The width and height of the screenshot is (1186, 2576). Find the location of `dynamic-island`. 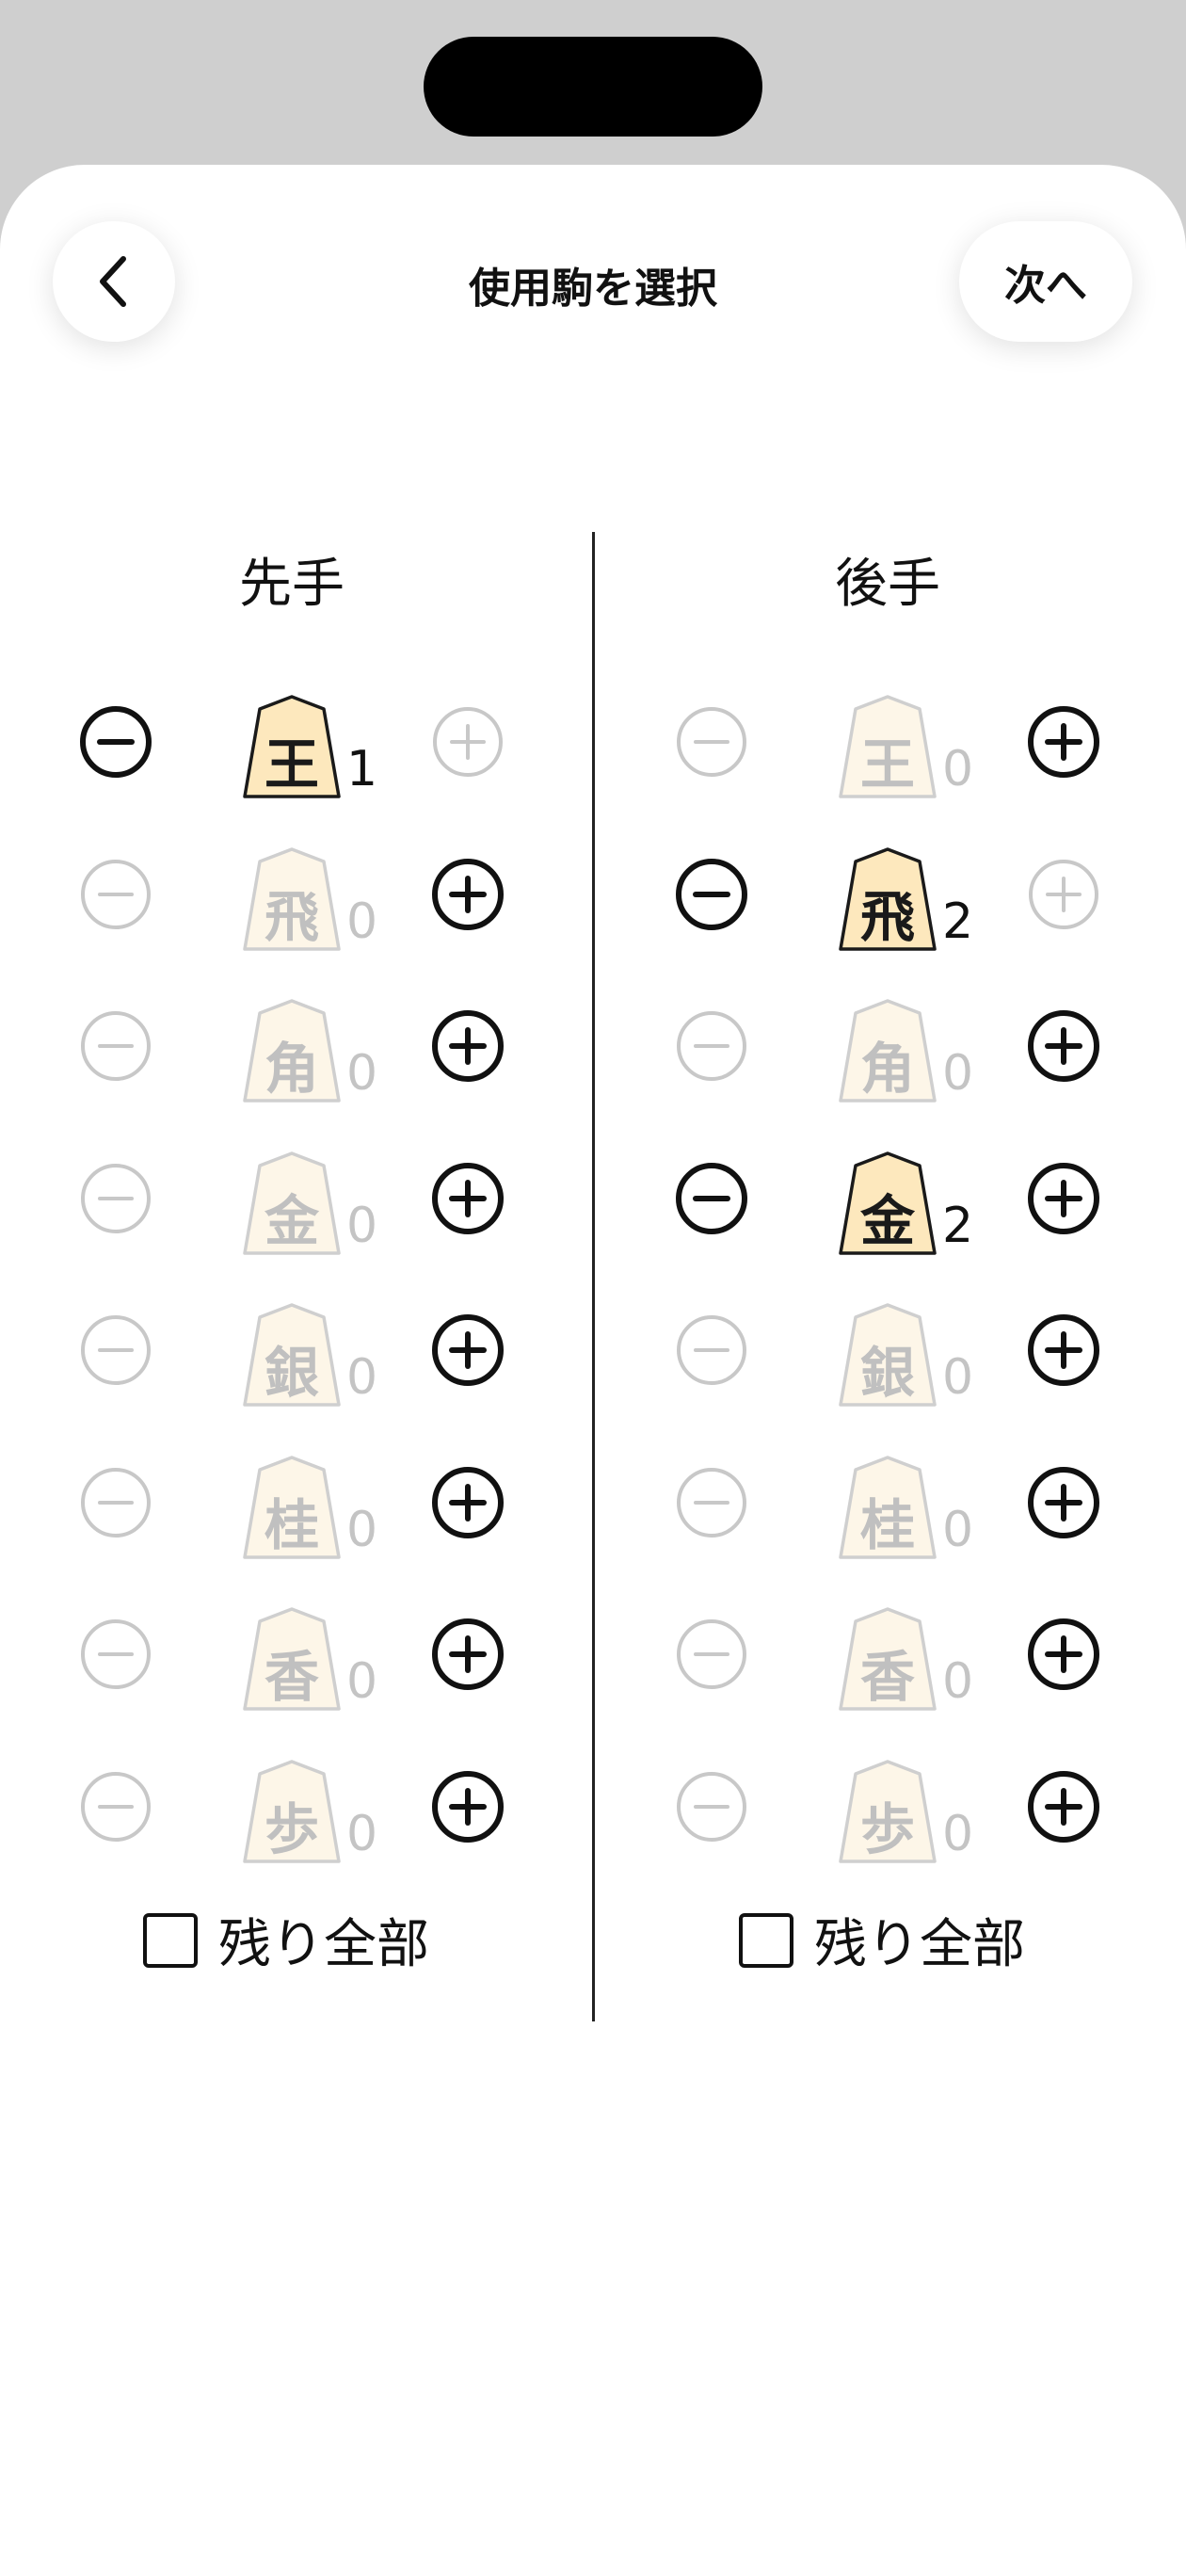

dynamic-island is located at coordinates (593, 87).